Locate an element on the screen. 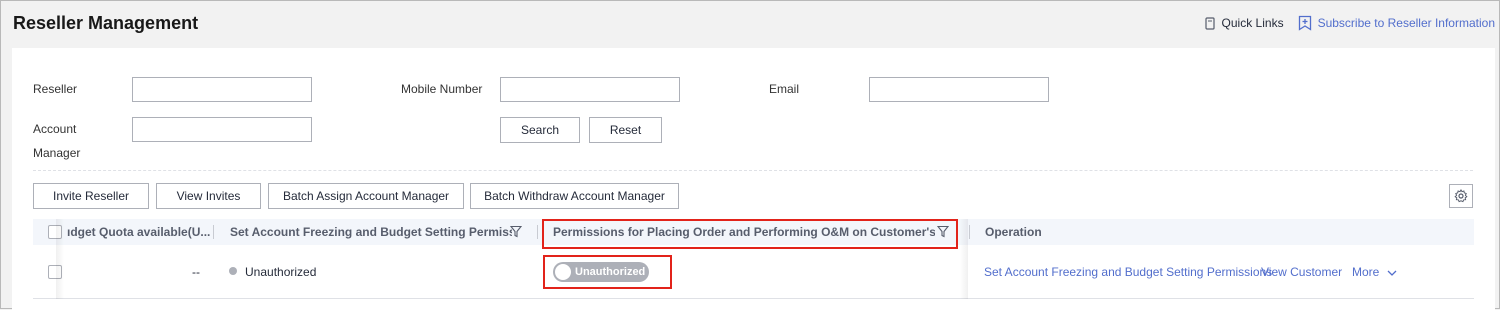 The image size is (1500, 310). page-title: Reseller Management is located at coordinates (106, 23).